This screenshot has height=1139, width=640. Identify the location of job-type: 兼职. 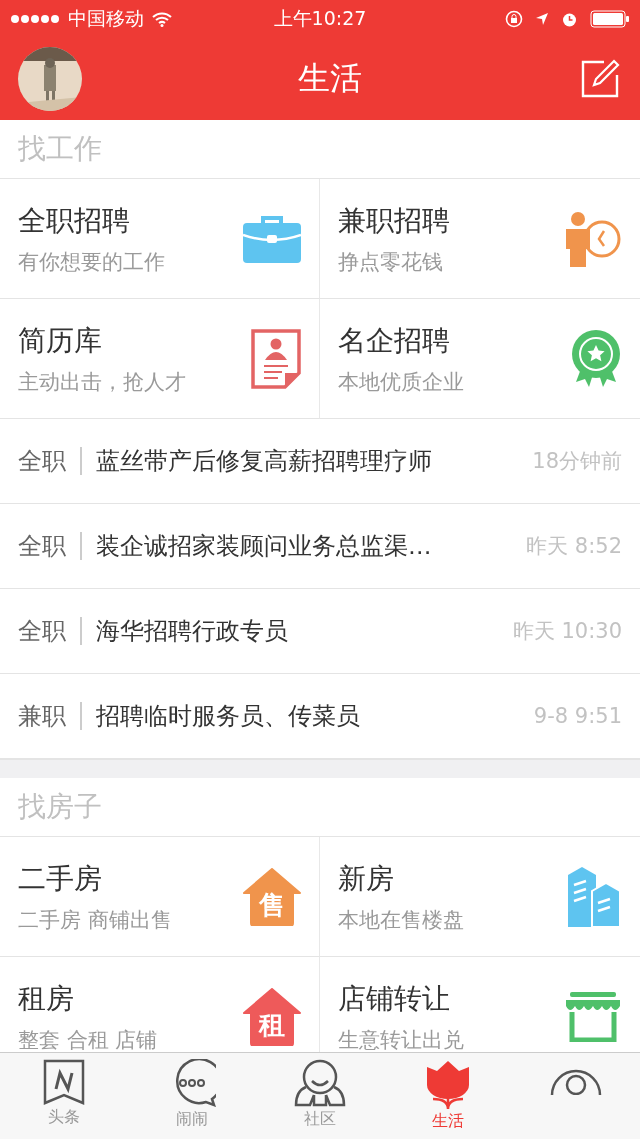
(42, 716).